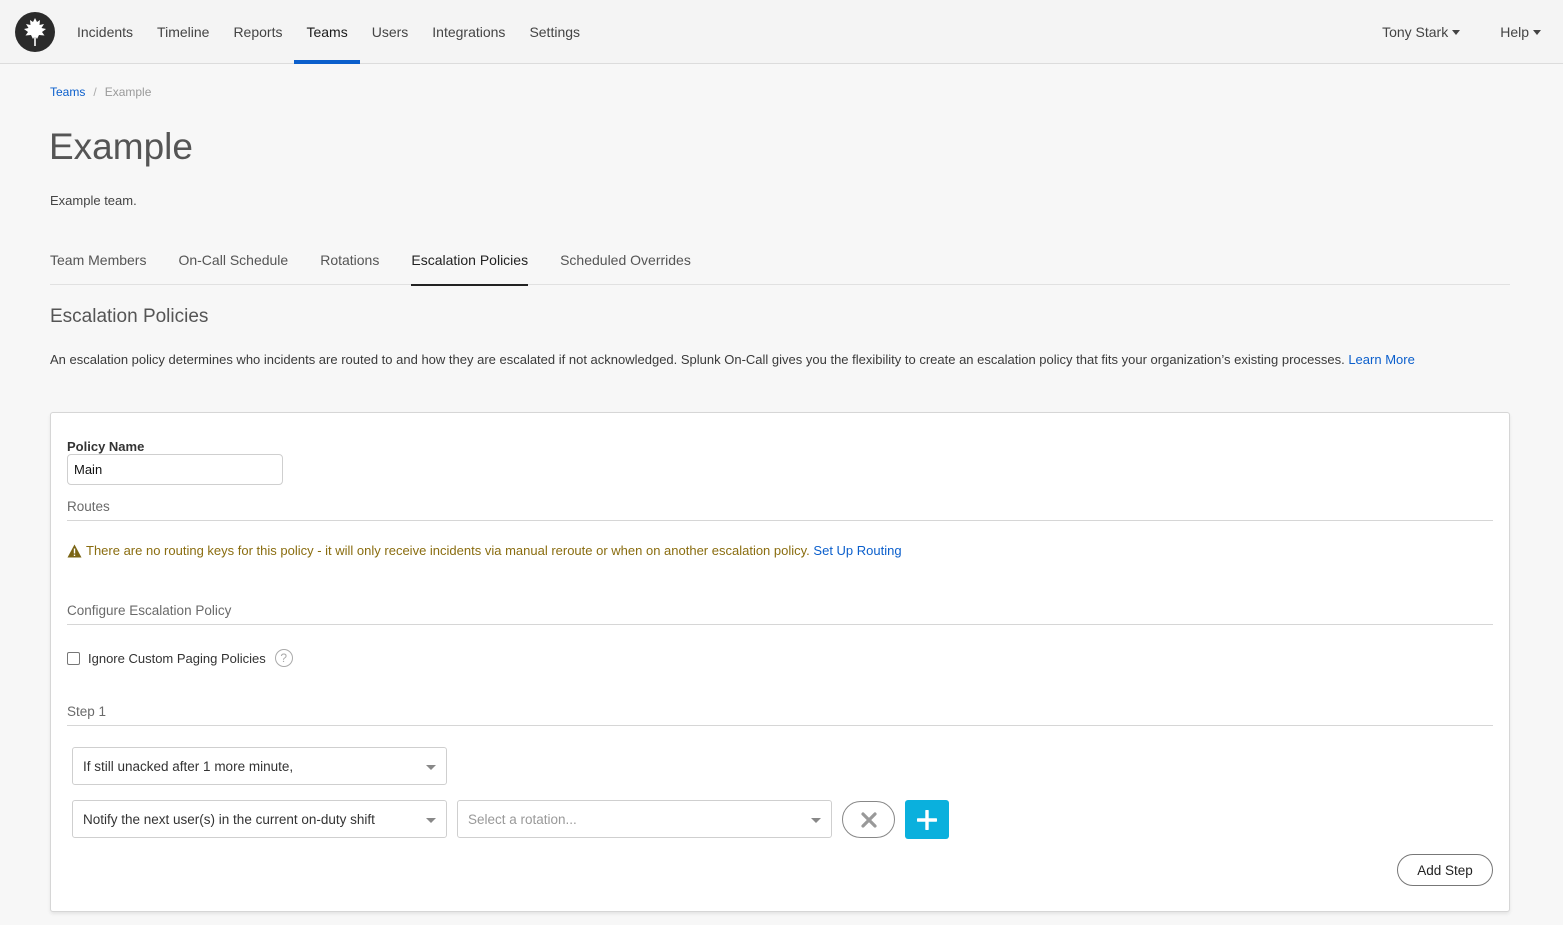 The width and height of the screenshot is (1563, 925). What do you see at coordinates (1415, 32) in the screenshot?
I see `user-menu-label: Tony Stark` at bounding box center [1415, 32].